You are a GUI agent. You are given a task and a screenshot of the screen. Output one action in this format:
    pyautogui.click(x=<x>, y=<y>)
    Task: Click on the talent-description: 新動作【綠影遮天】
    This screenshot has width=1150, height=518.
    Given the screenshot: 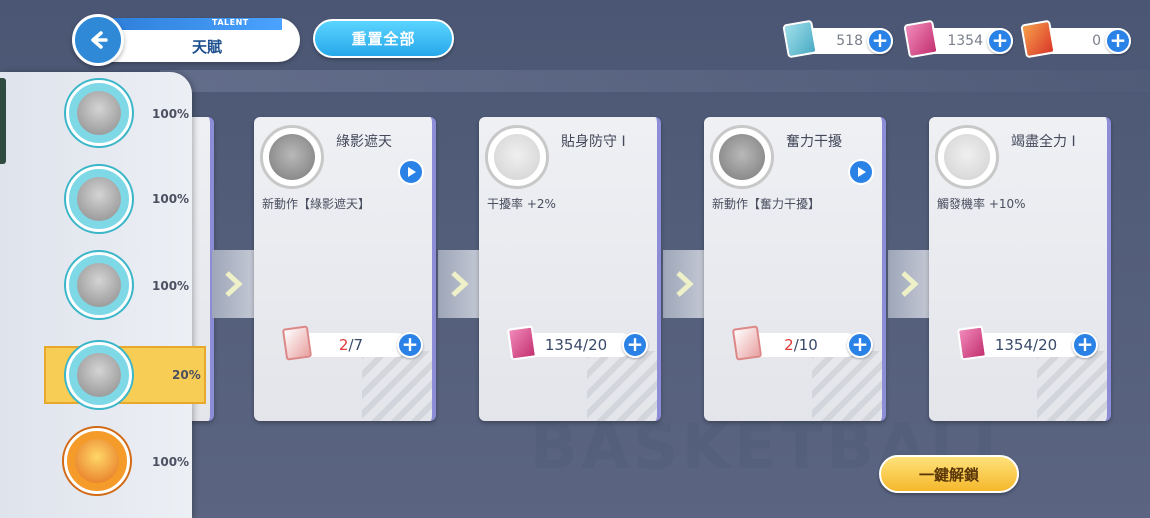 What is the action you would take?
    pyautogui.click(x=316, y=204)
    